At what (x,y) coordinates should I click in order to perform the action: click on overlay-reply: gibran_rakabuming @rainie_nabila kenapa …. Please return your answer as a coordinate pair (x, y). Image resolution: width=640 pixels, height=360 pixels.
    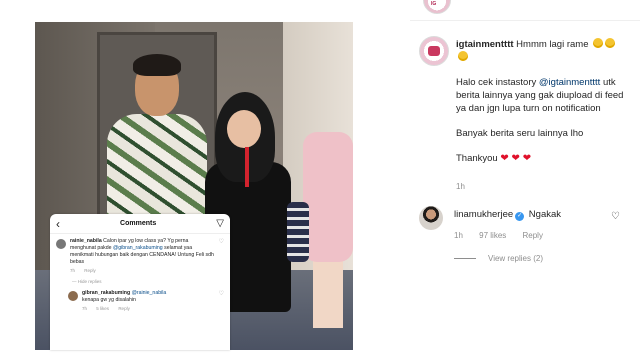
    Looking at the image, I should click on (140, 295).